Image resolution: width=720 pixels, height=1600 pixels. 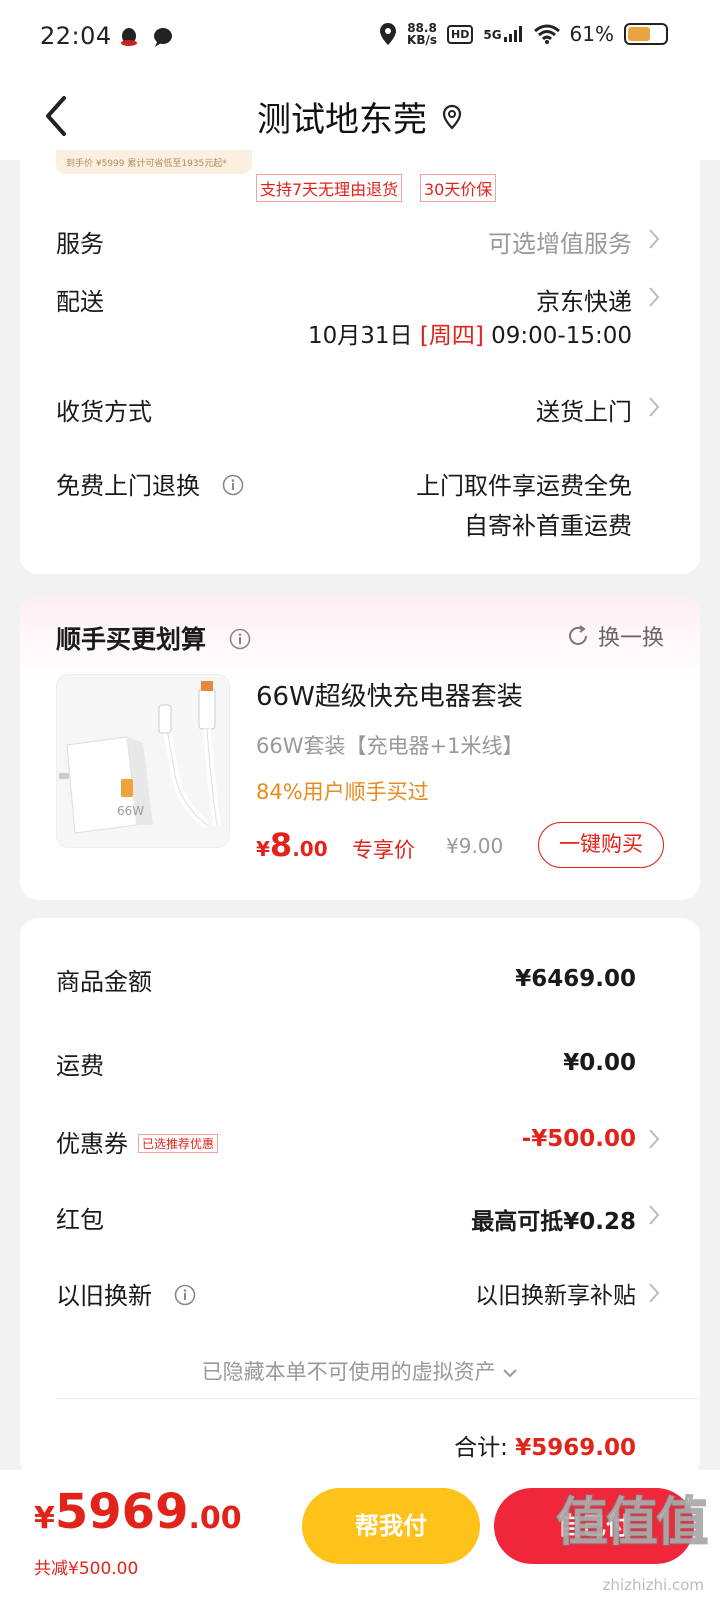 What do you see at coordinates (104, 412) in the screenshot?
I see `receive-label: 收货方式` at bounding box center [104, 412].